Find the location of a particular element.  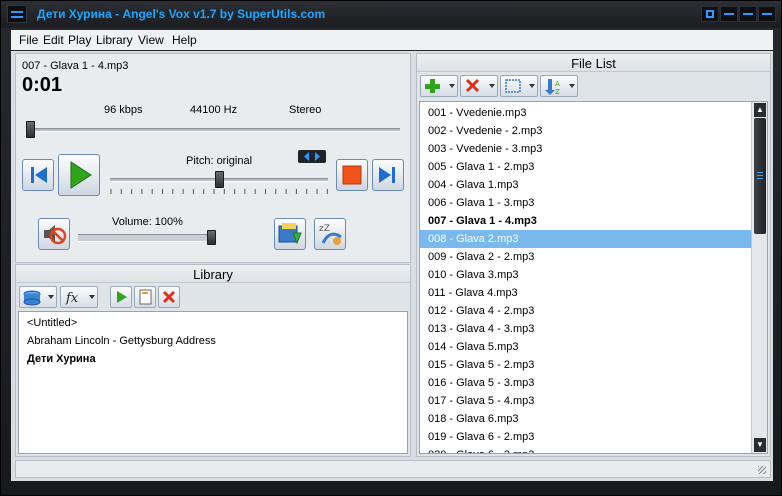

library-item: <Untitled> is located at coordinates (213, 323).